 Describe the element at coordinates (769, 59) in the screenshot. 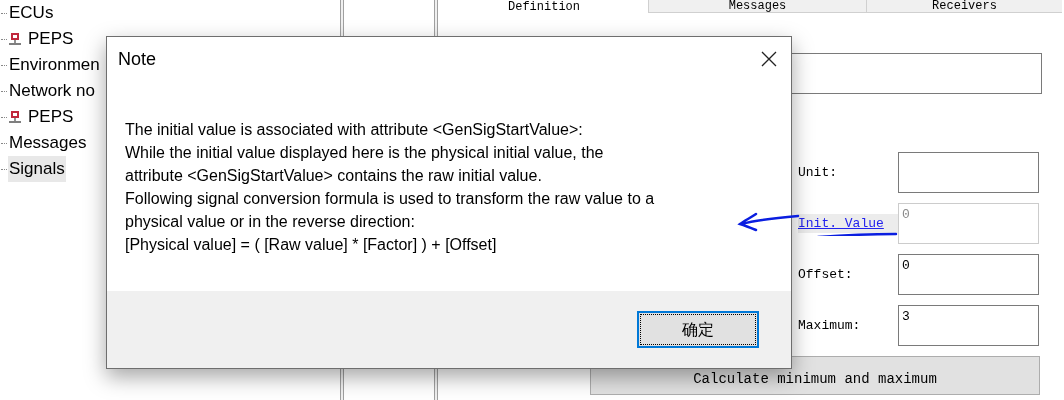

I see `close-icon` at that location.